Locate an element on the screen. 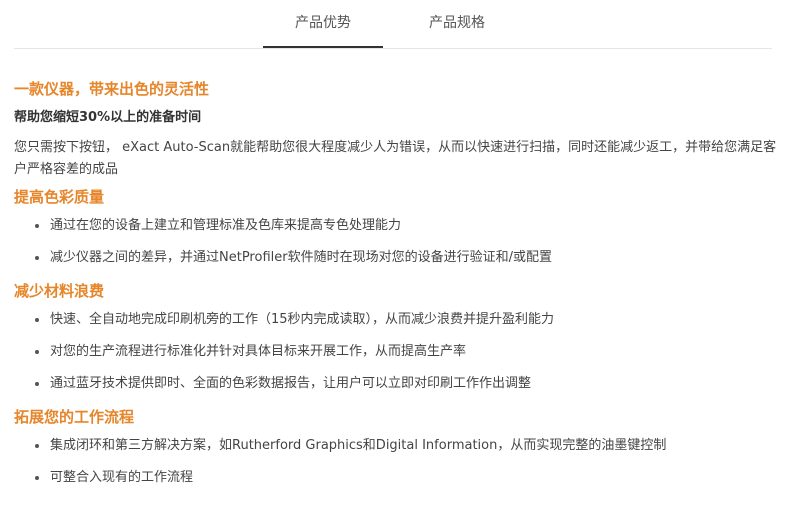 The height and width of the screenshot is (524, 800). section-title: 减少材料浪费 is located at coordinates (59, 291).